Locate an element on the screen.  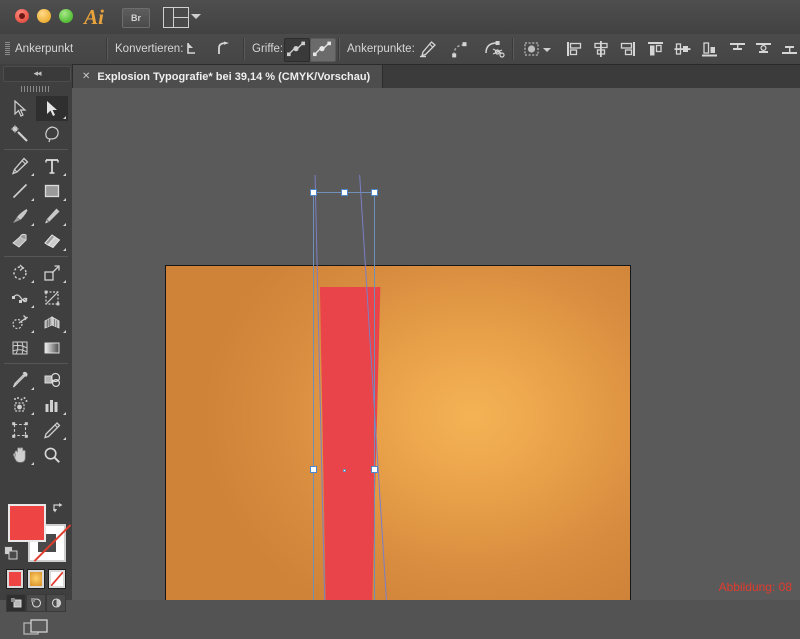
tool-scale is located at coordinates (52, 272).